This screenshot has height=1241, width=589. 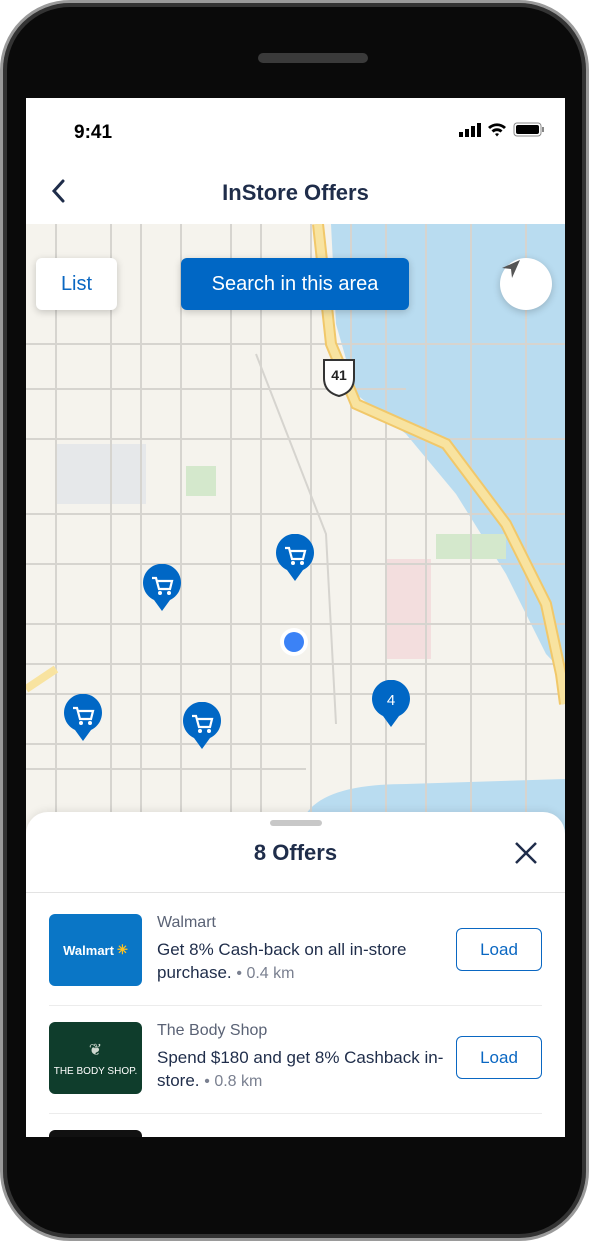 I want to click on cluster-pin: 4, so click(x=391, y=704).